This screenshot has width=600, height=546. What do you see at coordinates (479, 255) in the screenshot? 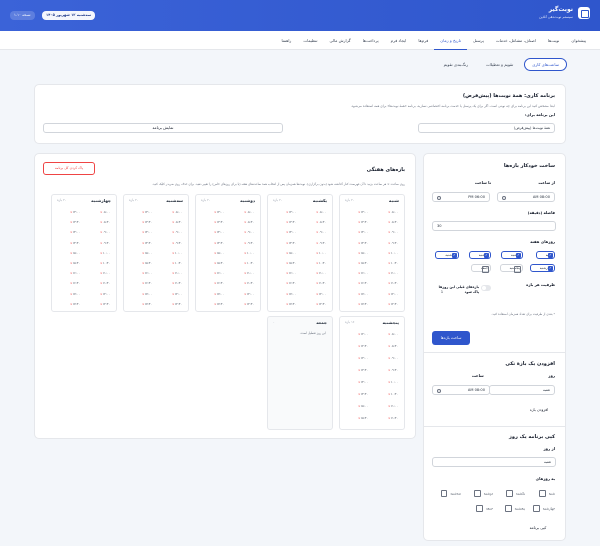
I see `weekday-checkbox: دوشنبه` at bounding box center [479, 255].